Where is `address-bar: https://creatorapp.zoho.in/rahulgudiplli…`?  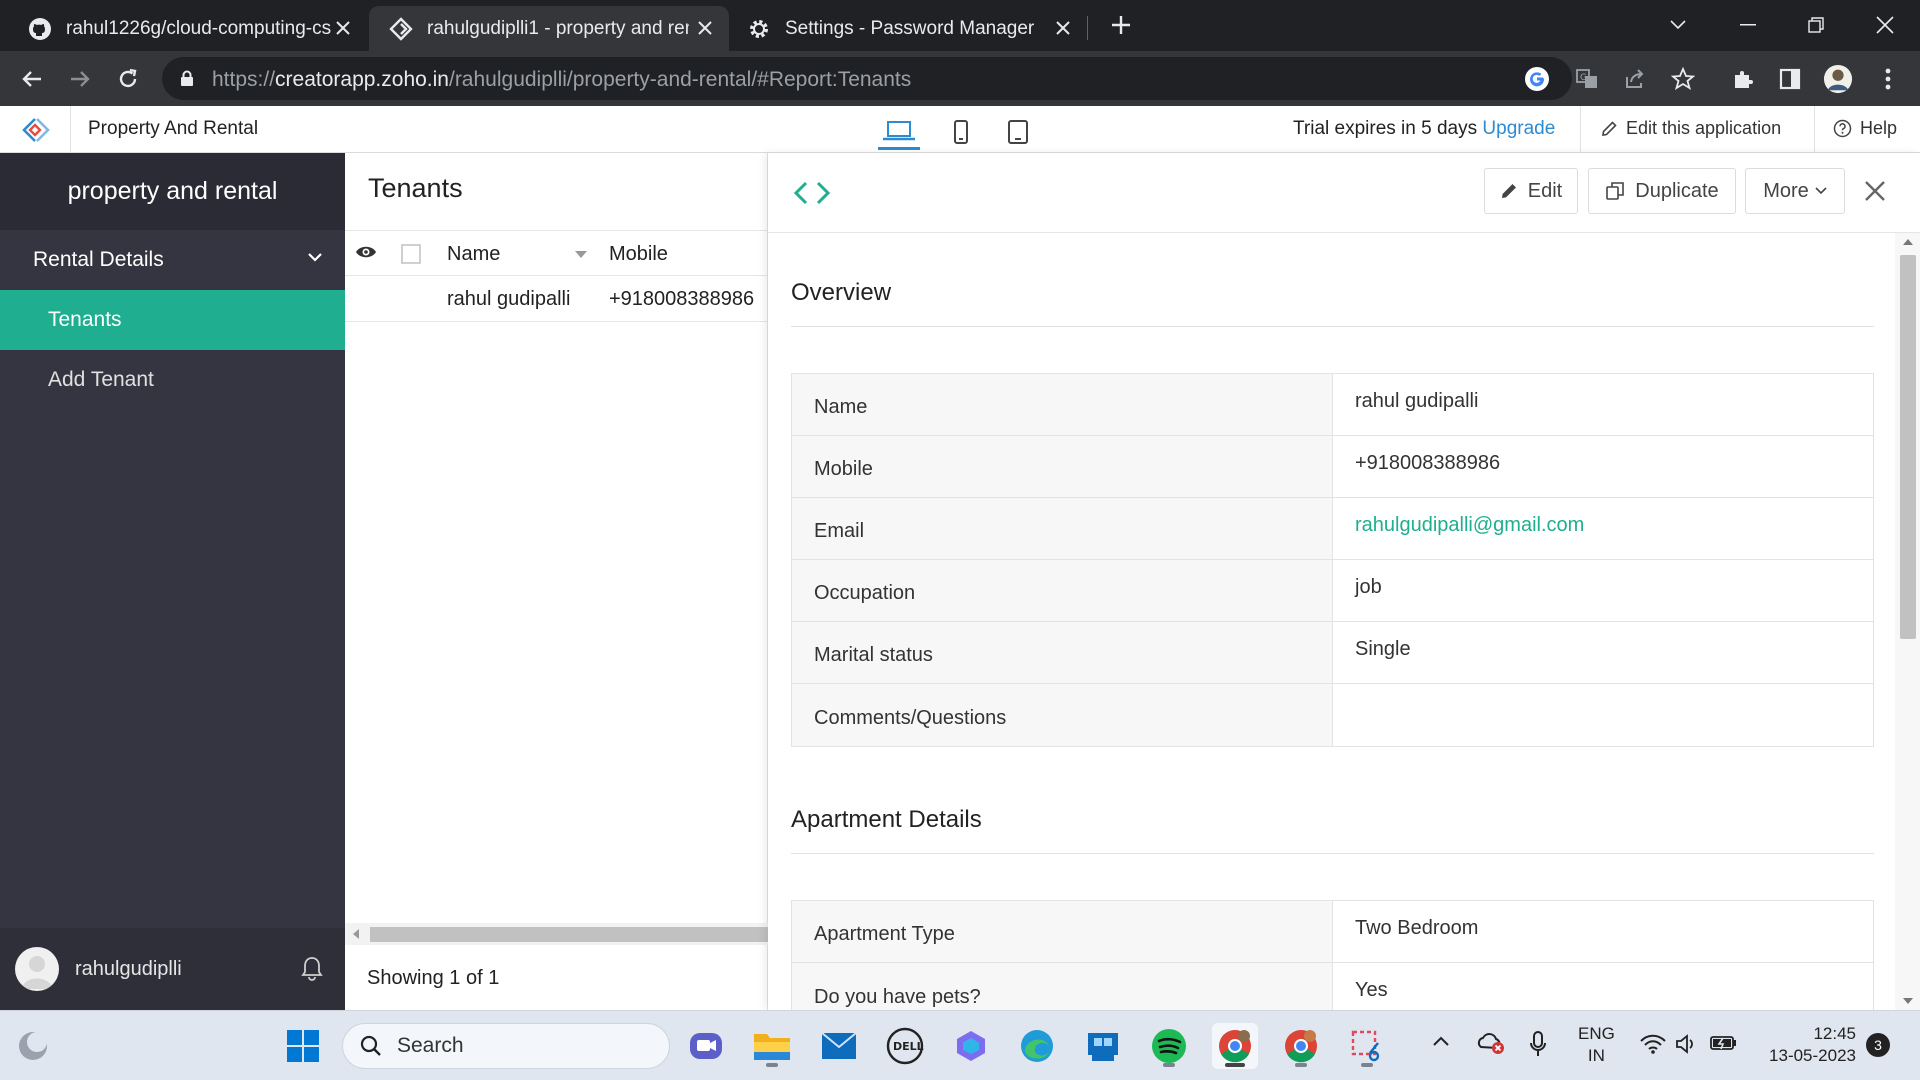 address-bar: https://creatorapp.zoho.in/rahulgudiplli… is located at coordinates (867, 78).